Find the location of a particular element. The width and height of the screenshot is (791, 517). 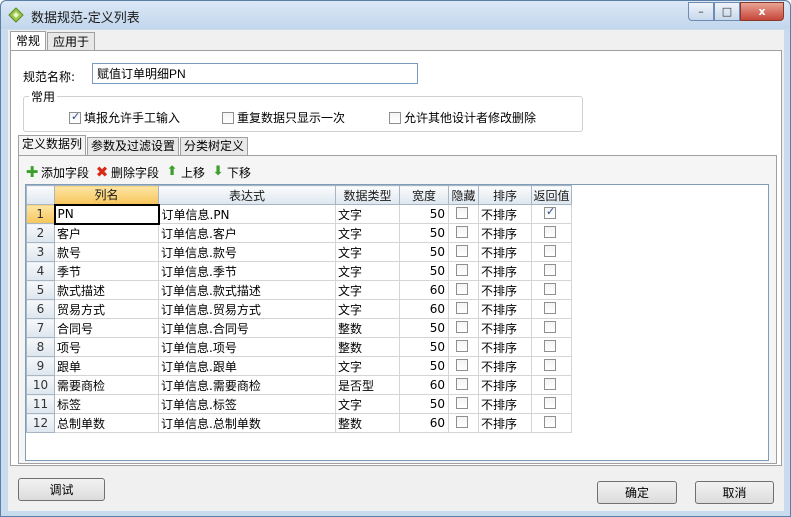

table-row: 3 款号 订单信息.款号 文字 50 不排序 is located at coordinates (299, 252).